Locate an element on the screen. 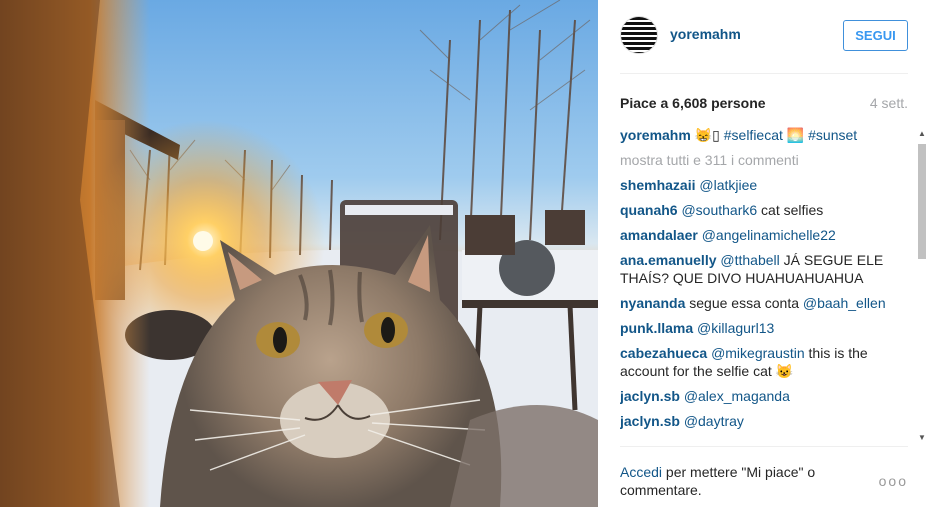 The height and width of the screenshot is (507, 929). comment-item: jaclyn.sb @alex_maganda is located at coordinates (760, 396).